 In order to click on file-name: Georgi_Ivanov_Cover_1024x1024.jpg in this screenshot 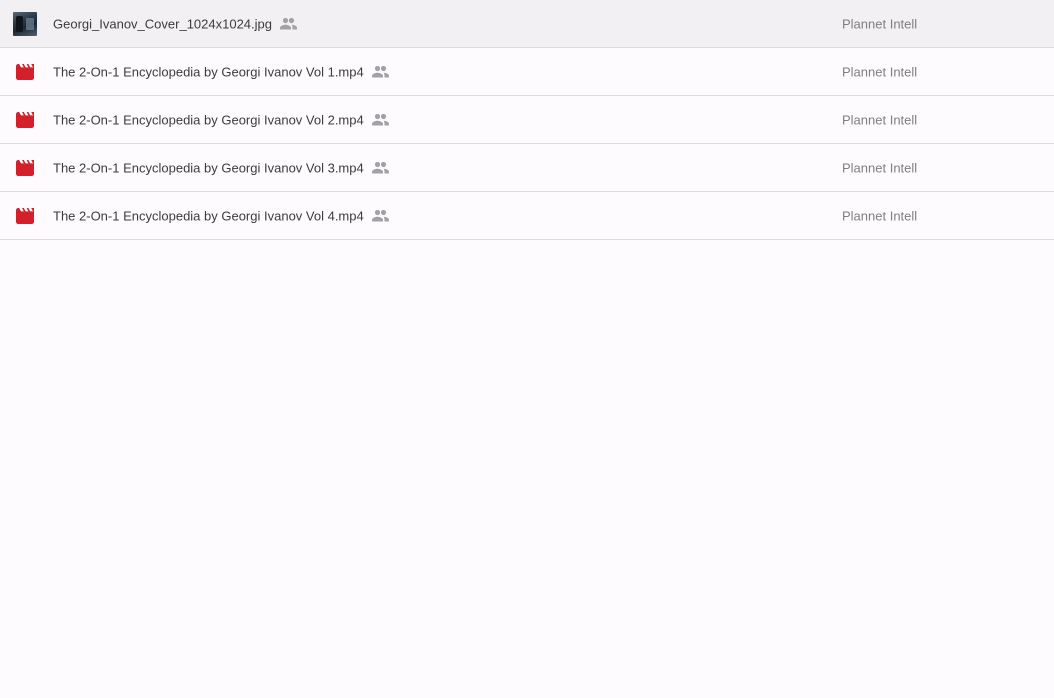, I will do `click(162, 23)`.